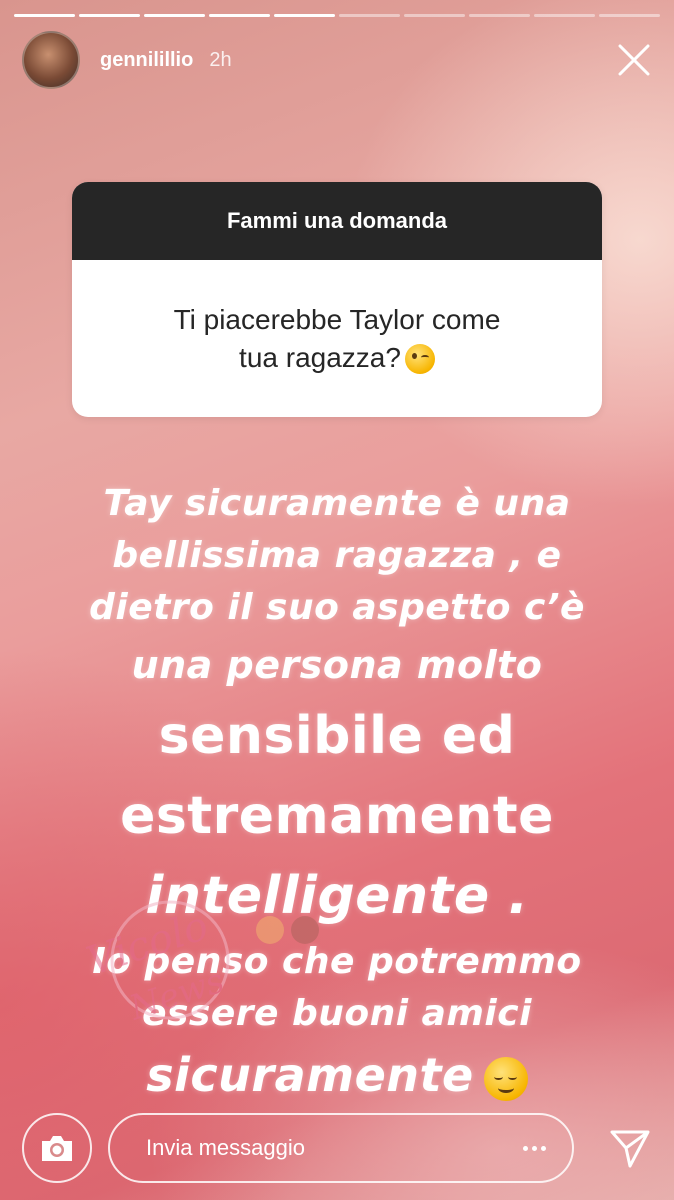 Image resolution: width=674 pixels, height=1200 pixels. What do you see at coordinates (337, 896) in the screenshot?
I see `answer-line-7: intelligente .` at bounding box center [337, 896].